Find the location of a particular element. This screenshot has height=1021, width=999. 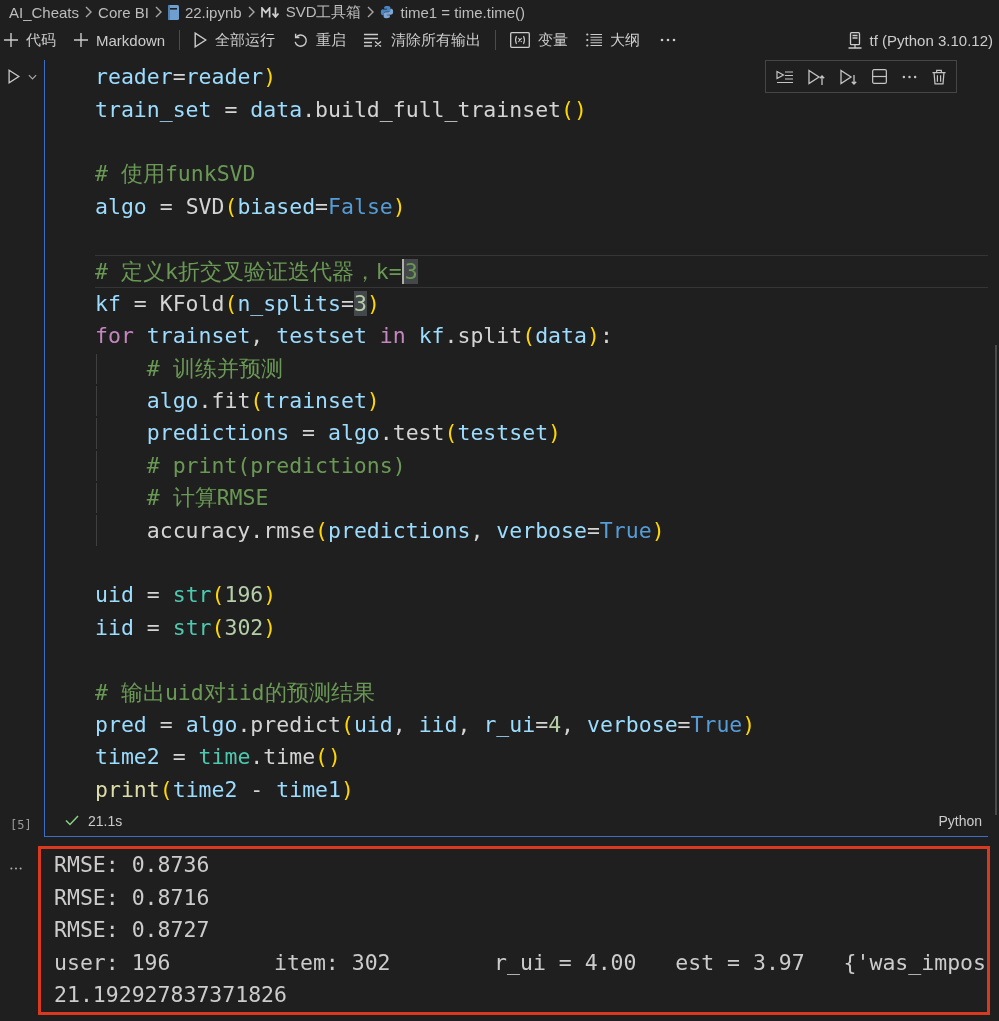

toolbar-button: 清除所有输出 is located at coordinates (423, 40).